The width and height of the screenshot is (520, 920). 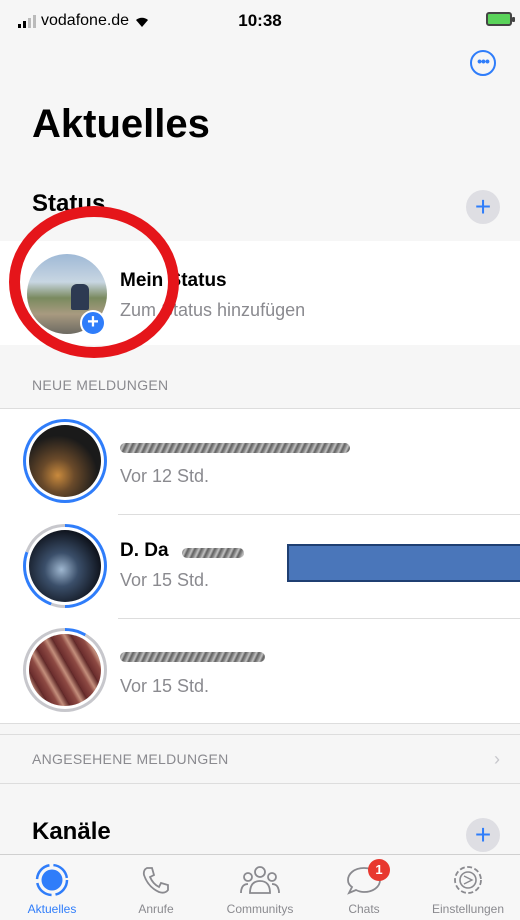 I want to click on tab-label: Einstellungen, so click(x=468, y=909).